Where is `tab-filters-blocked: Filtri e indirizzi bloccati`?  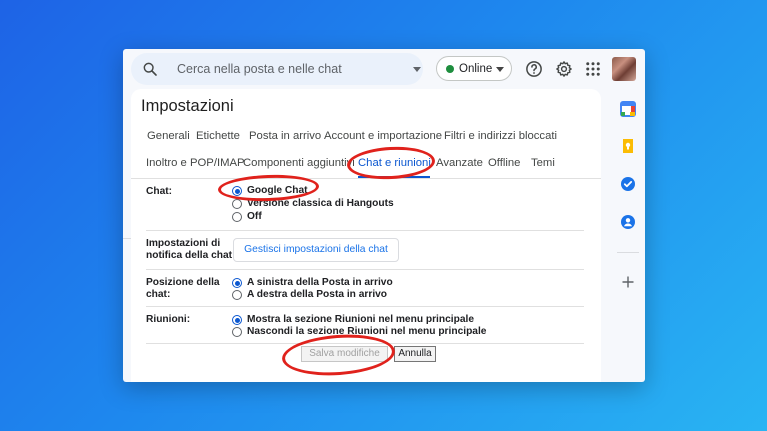 tab-filters-blocked: Filtri e indirizzi bloccati is located at coordinates (500, 136).